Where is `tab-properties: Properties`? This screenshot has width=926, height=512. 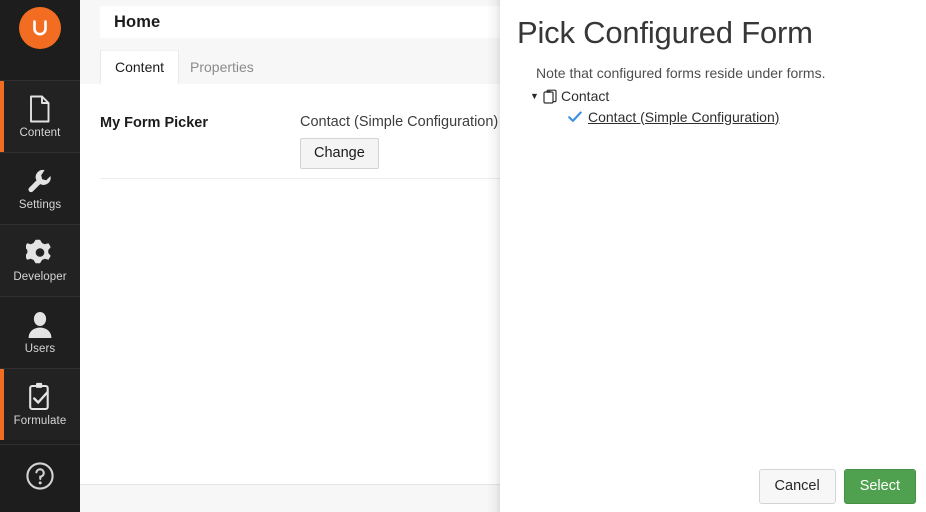 tab-properties: Properties is located at coordinates (222, 67).